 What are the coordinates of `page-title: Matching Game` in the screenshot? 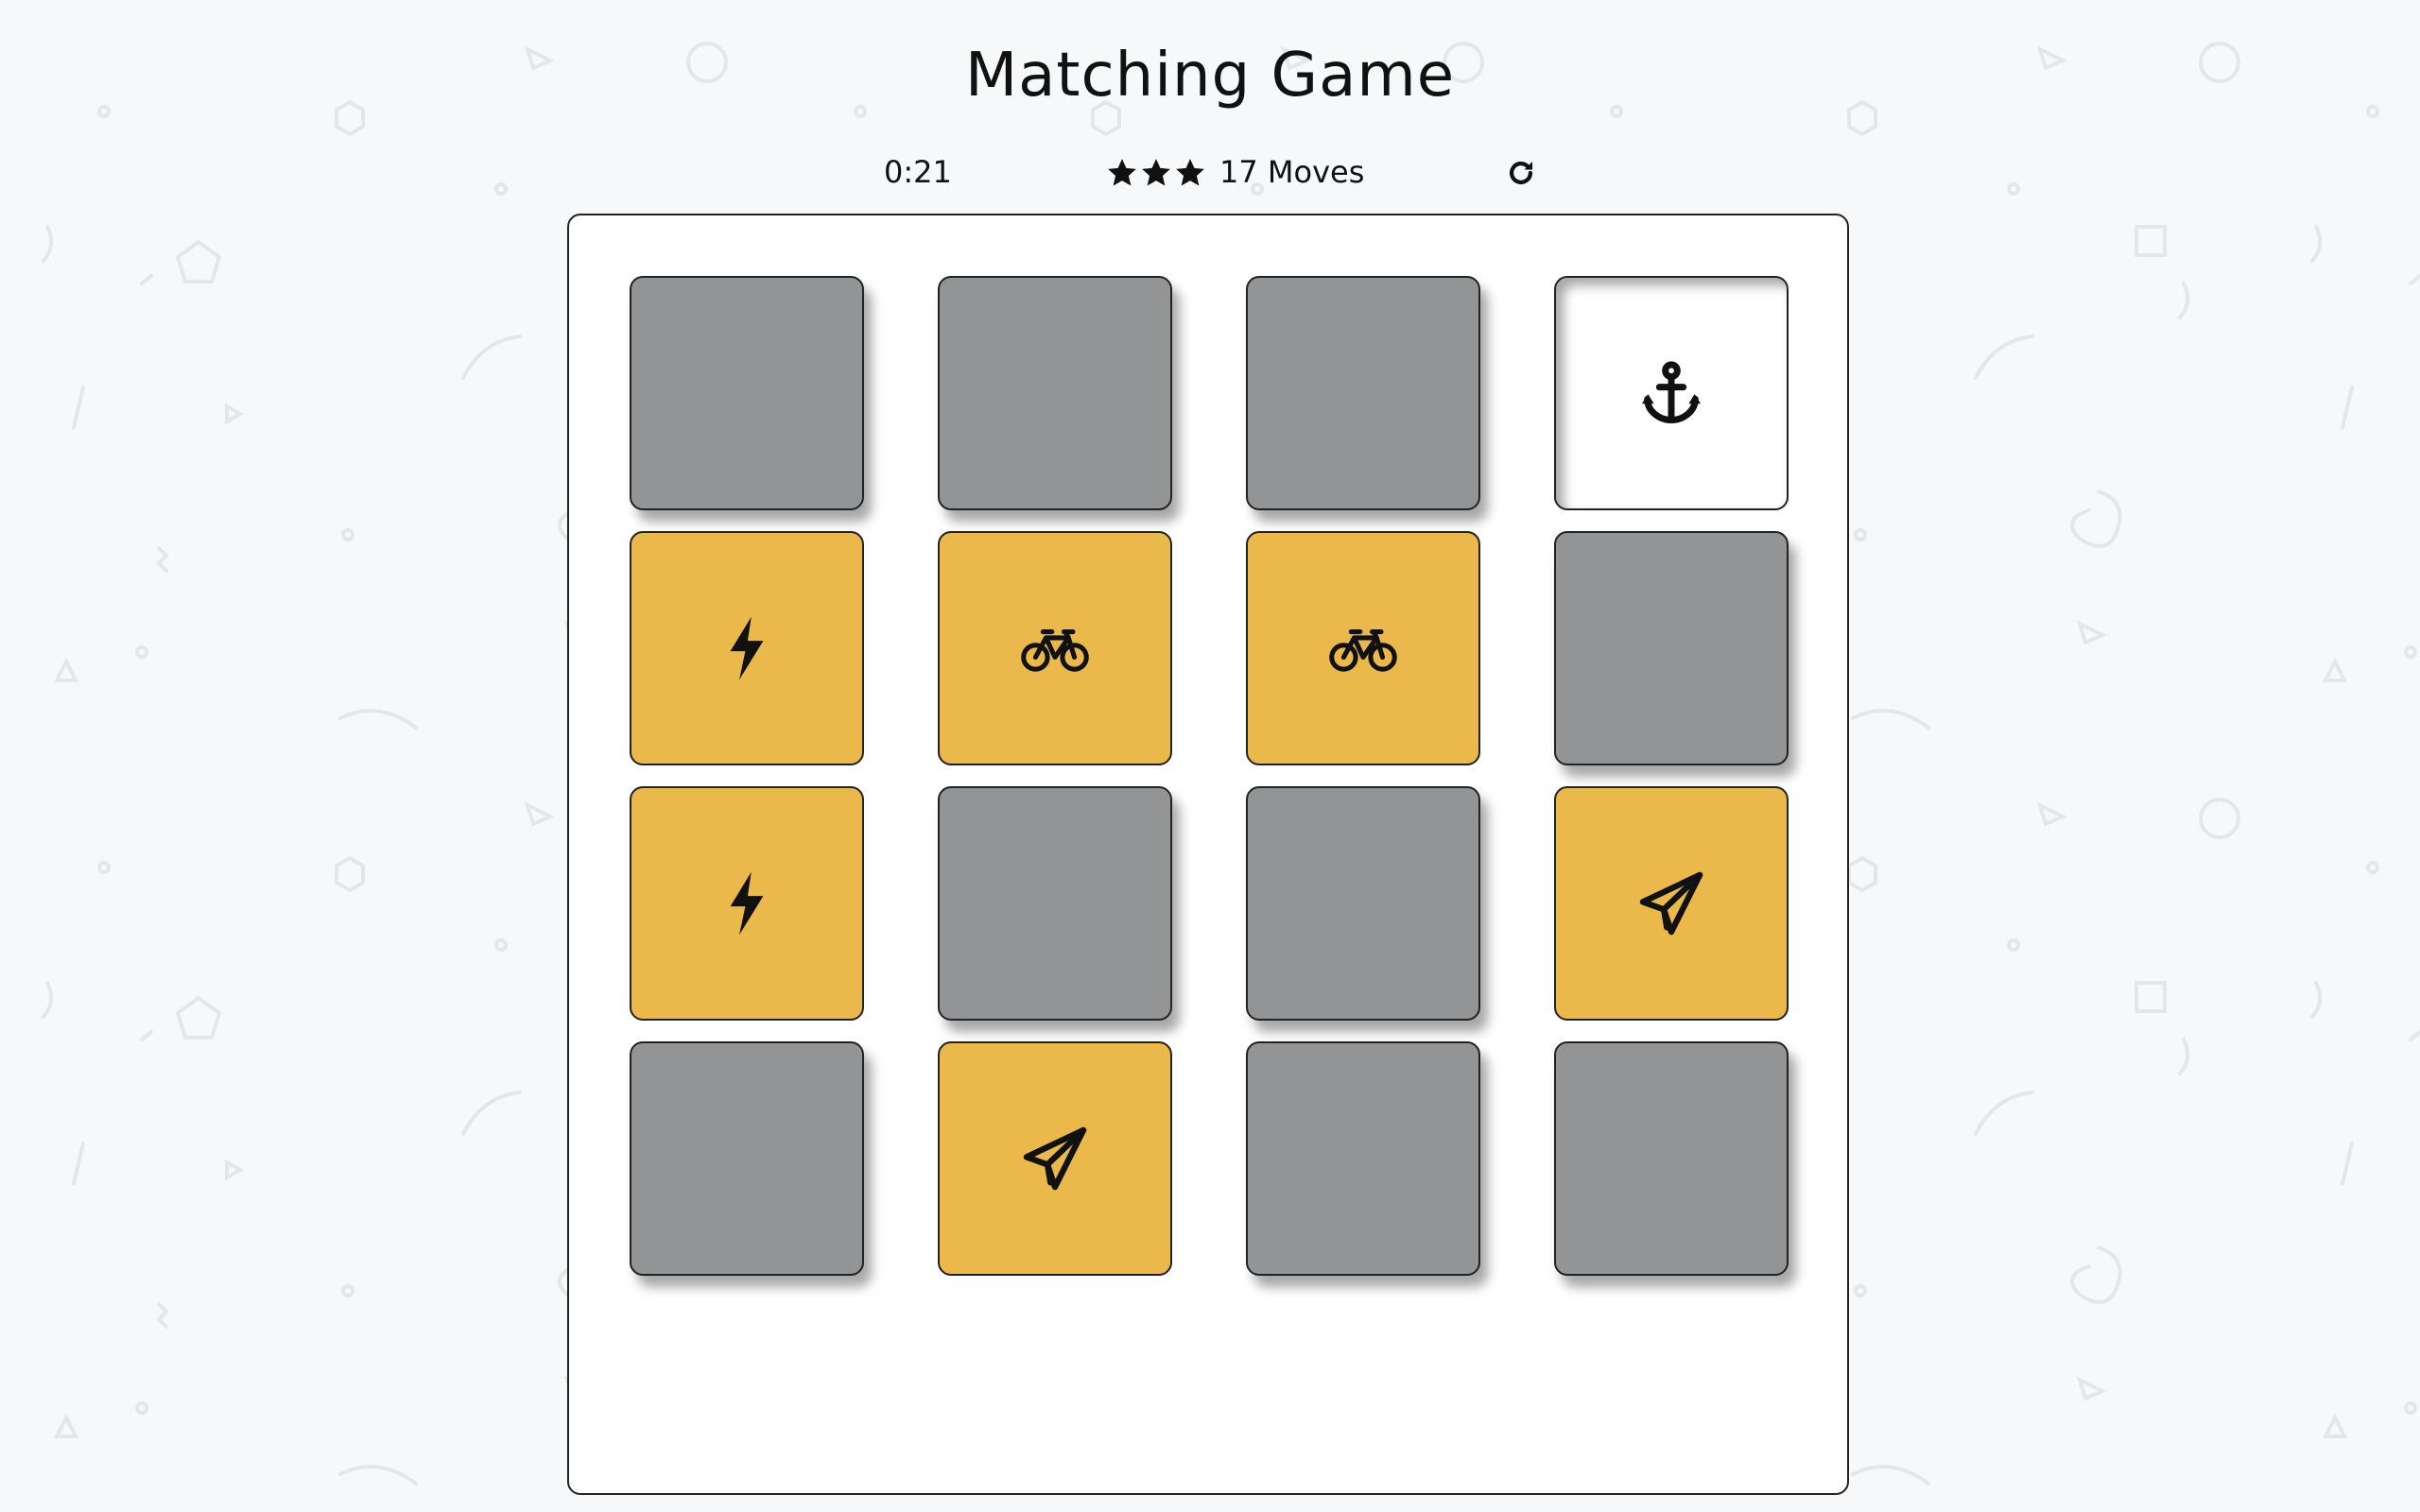 It's located at (1210, 76).